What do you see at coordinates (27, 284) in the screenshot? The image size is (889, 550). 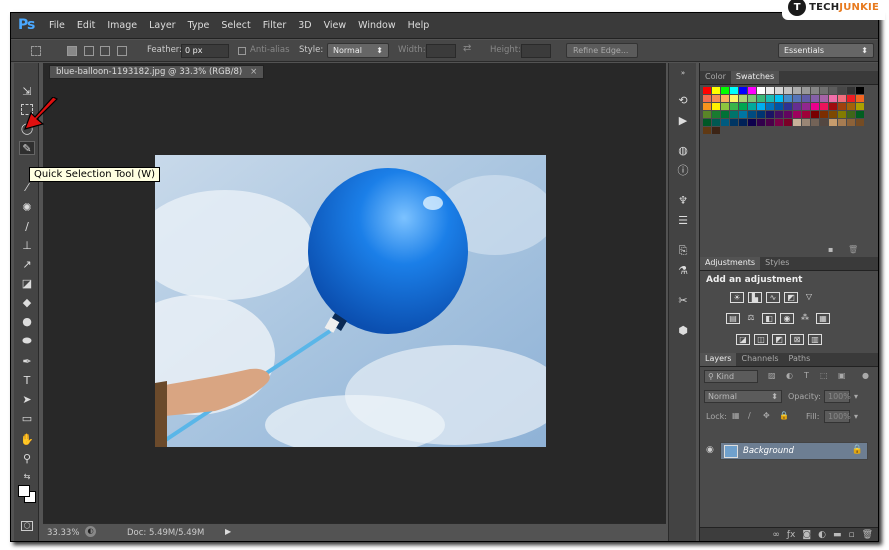 I see `eraser-tool-icon: ◪` at bounding box center [27, 284].